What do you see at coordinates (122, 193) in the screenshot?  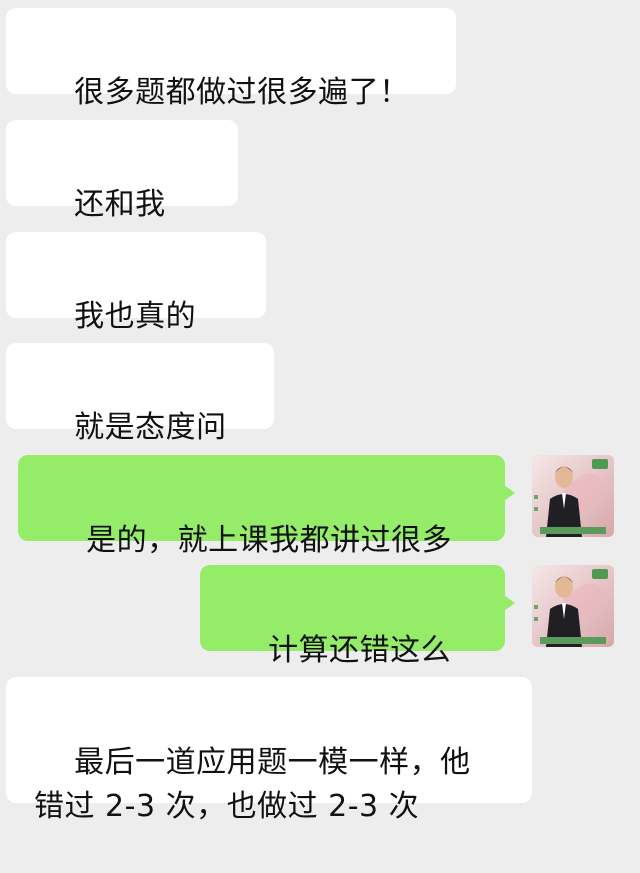 I see `incoming-message-bubble: 还和我错！` at bounding box center [122, 193].